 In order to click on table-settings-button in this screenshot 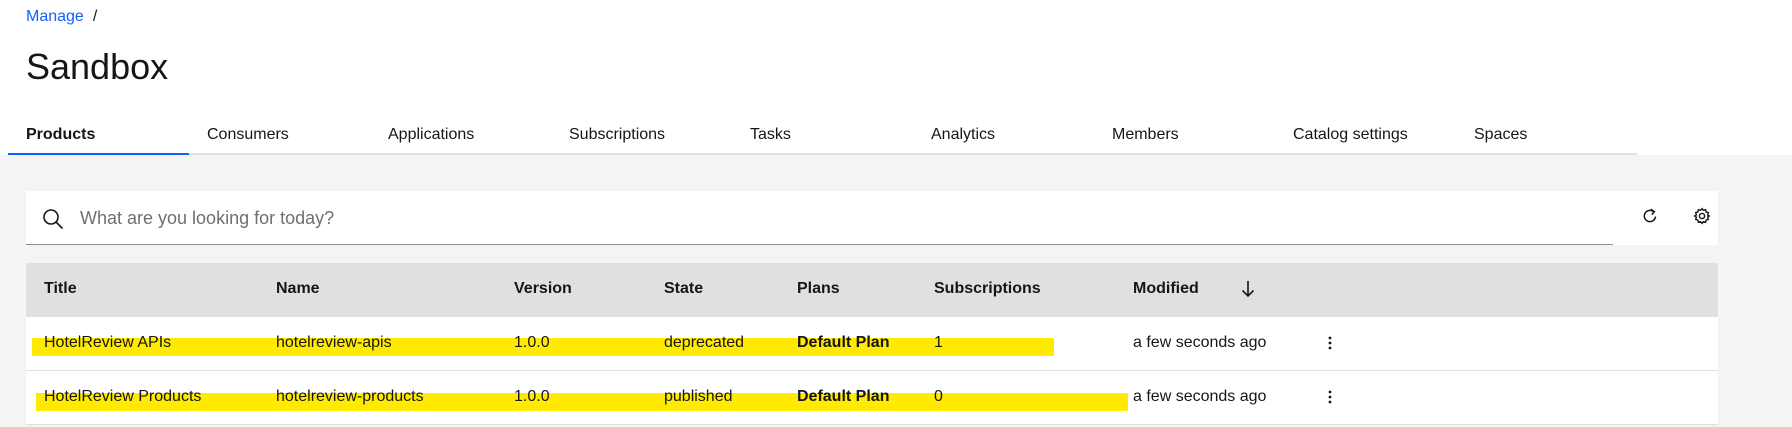, I will do `click(1702, 218)`.